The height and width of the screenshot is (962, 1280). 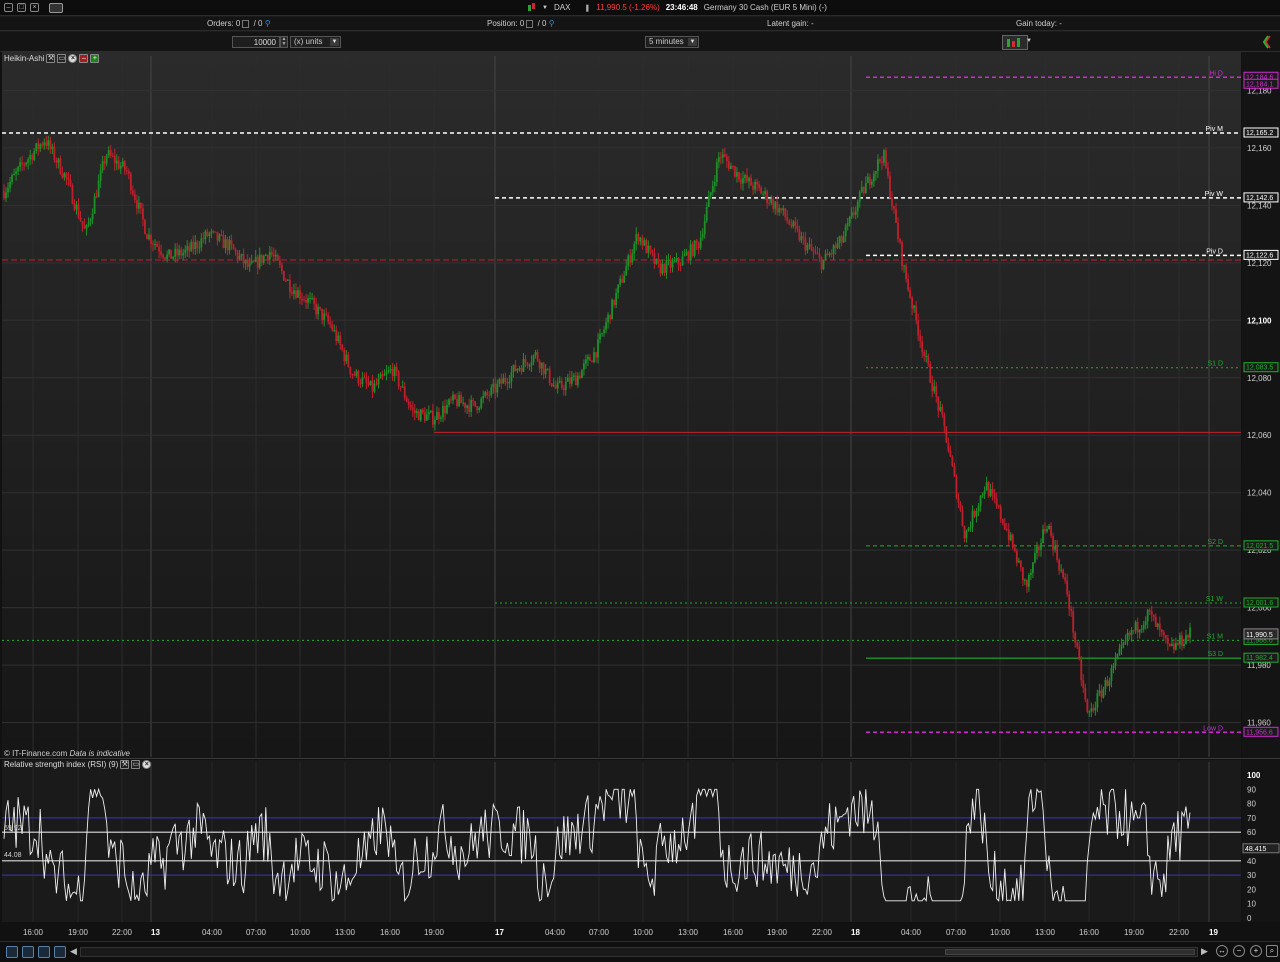 What do you see at coordinates (60, 952) in the screenshot?
I see `settings-icon` at bounding box center [60, 952].